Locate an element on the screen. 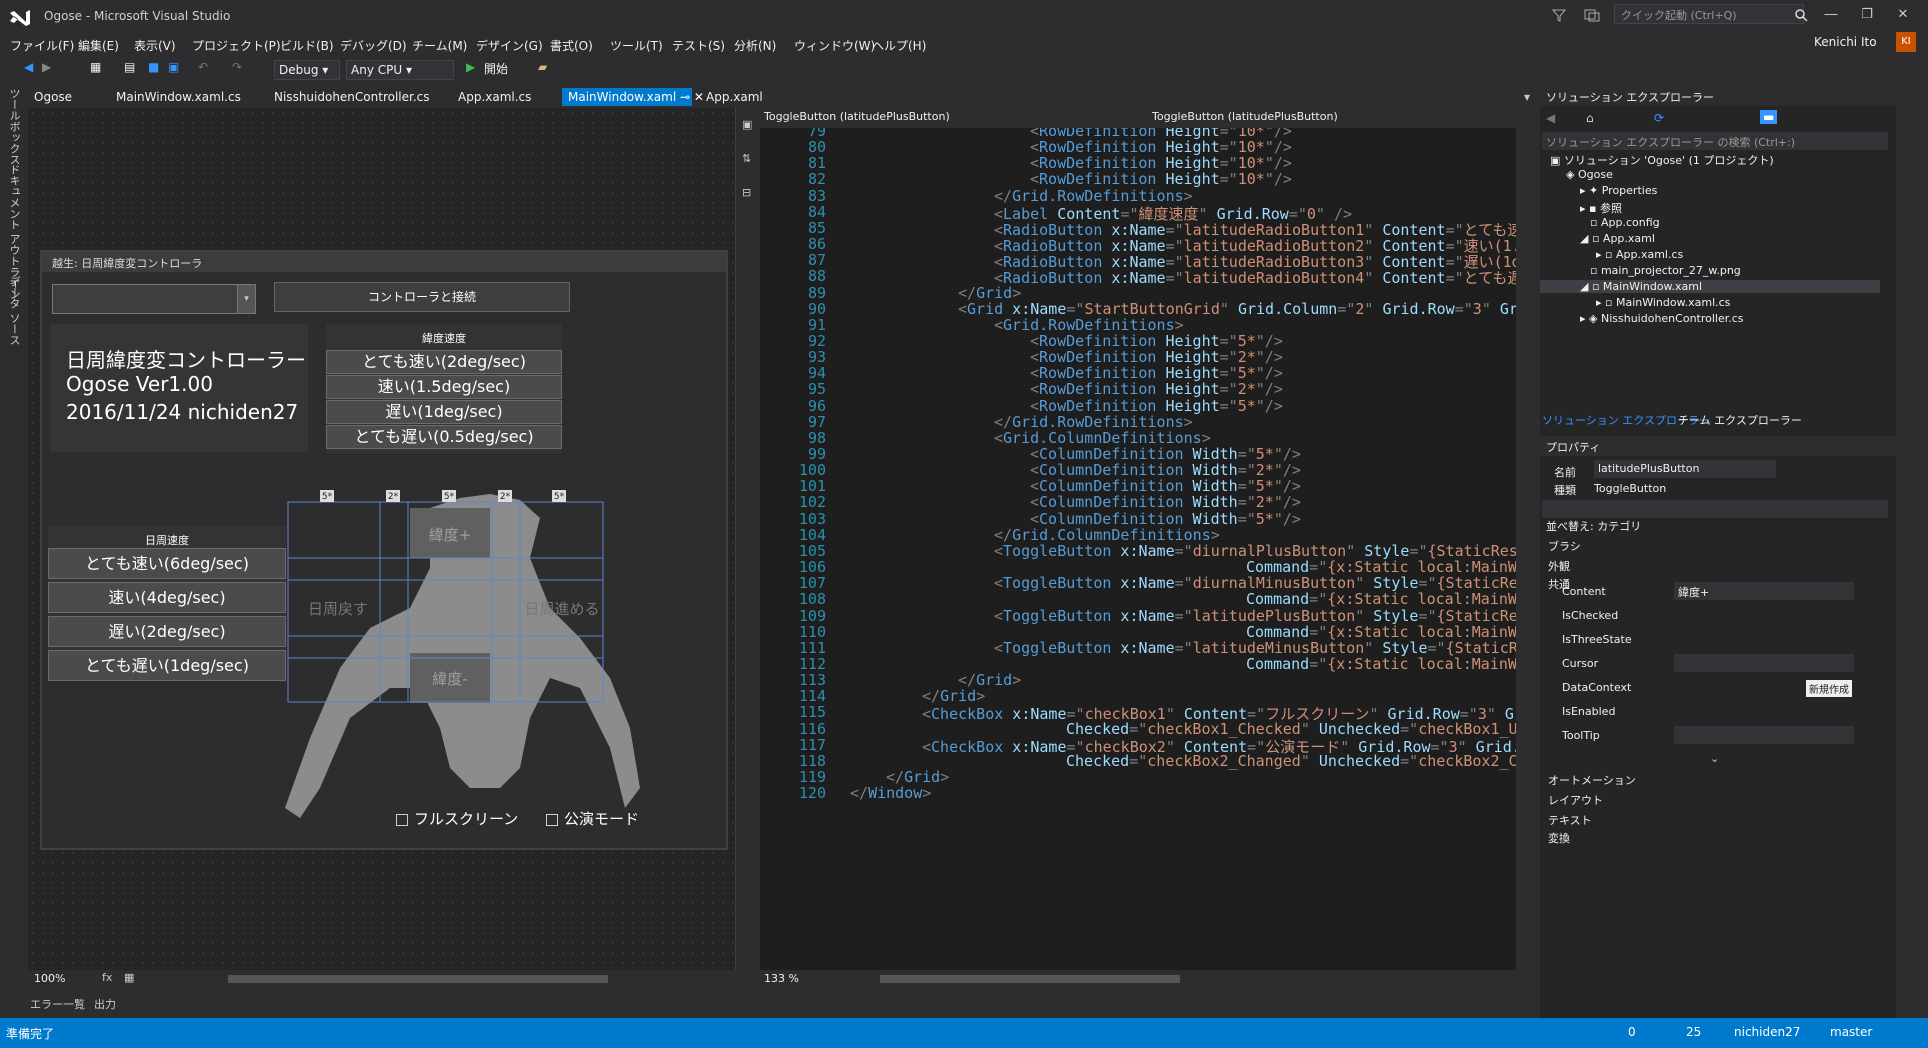 This screenshot has width=1928, height=1048. tab-app-xaml-cs: App.xaml.cs is located at coordinates (494, 97).